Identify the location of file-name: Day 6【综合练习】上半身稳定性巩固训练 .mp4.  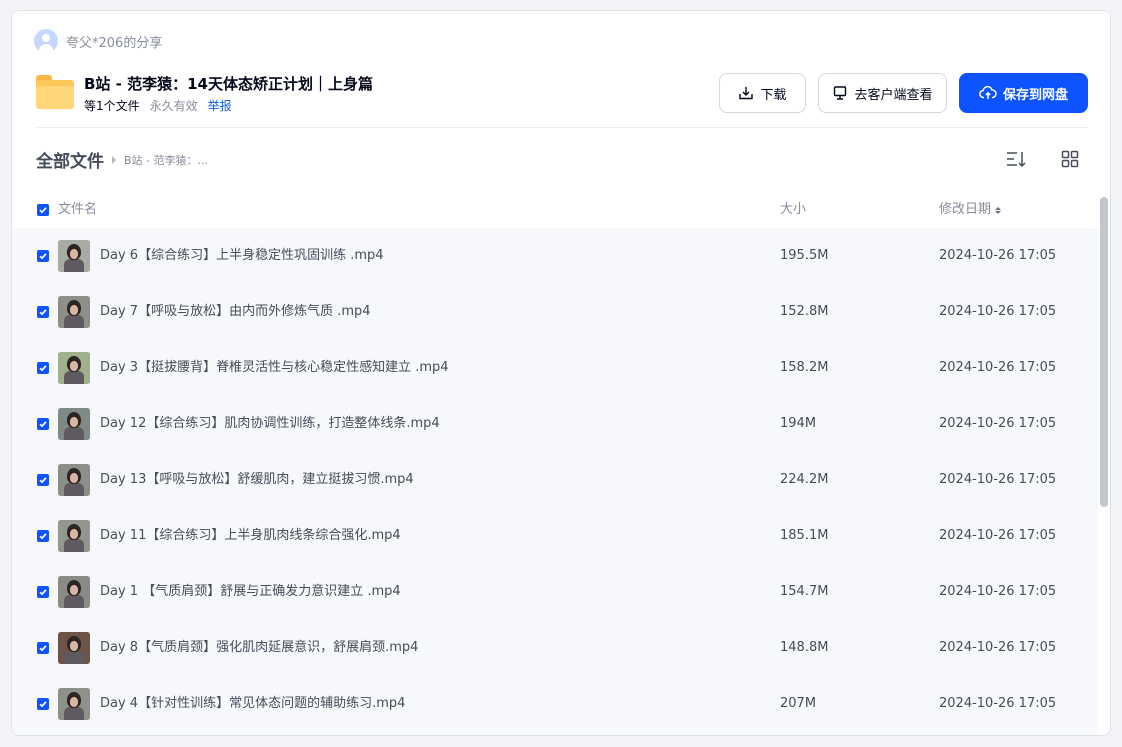
(242, 256).